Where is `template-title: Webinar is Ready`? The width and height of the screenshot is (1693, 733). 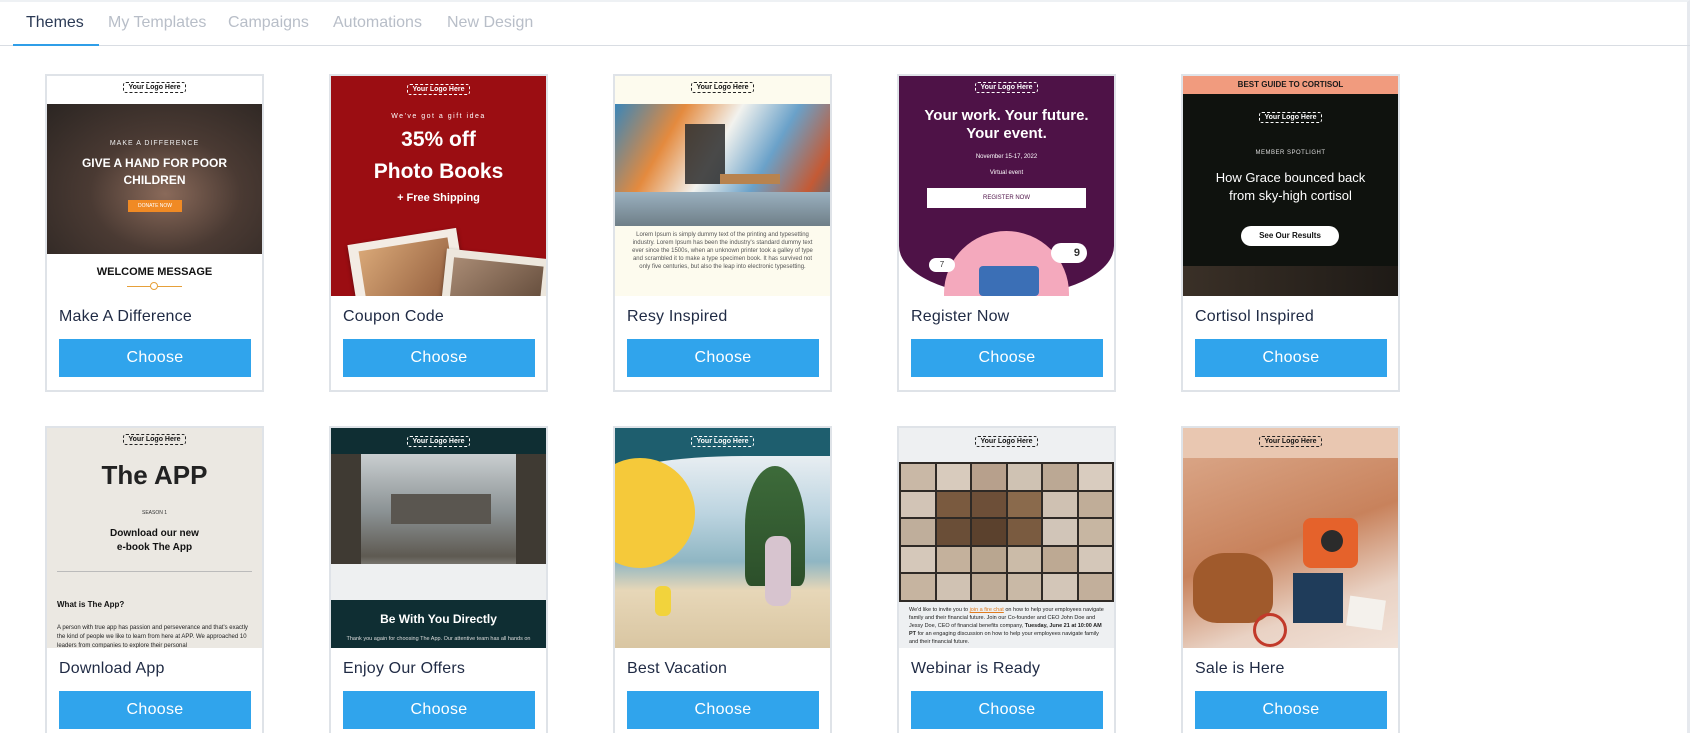
template-title: Webinar is Ready is located at coordinates (976, 668).